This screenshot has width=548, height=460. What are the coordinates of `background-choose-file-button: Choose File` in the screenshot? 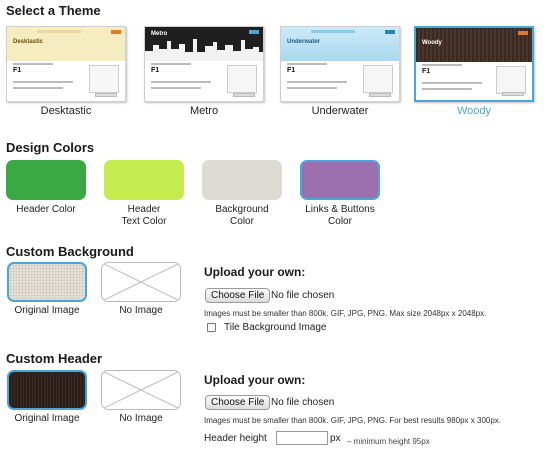 It's located at (238, 295).